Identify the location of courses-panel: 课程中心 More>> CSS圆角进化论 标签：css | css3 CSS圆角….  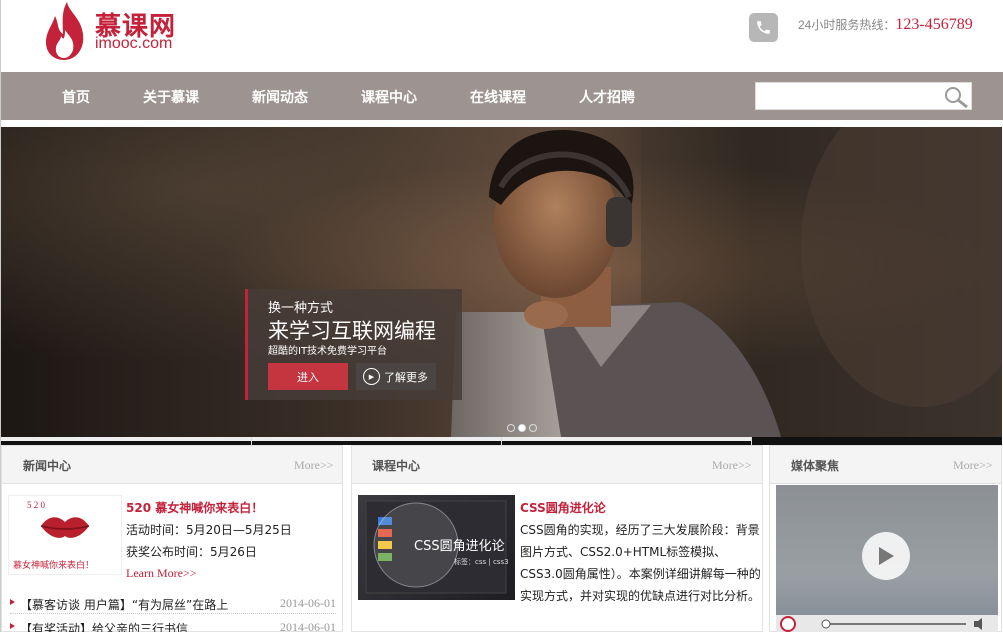
(557, 538).